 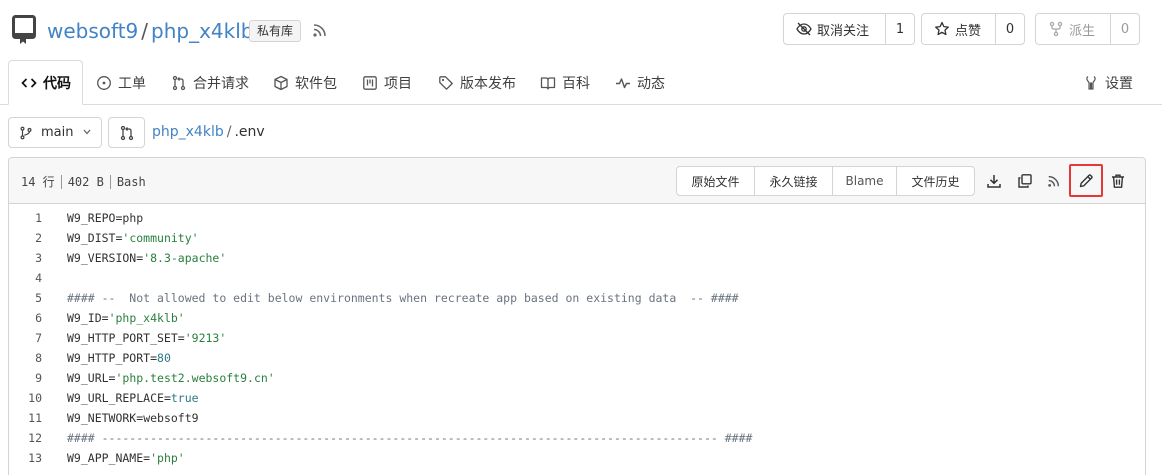 What do you see at coordinates (651, 83) in the screenshot?
I see `tab-activity-label: 动态` at bounding box center [651, 83].